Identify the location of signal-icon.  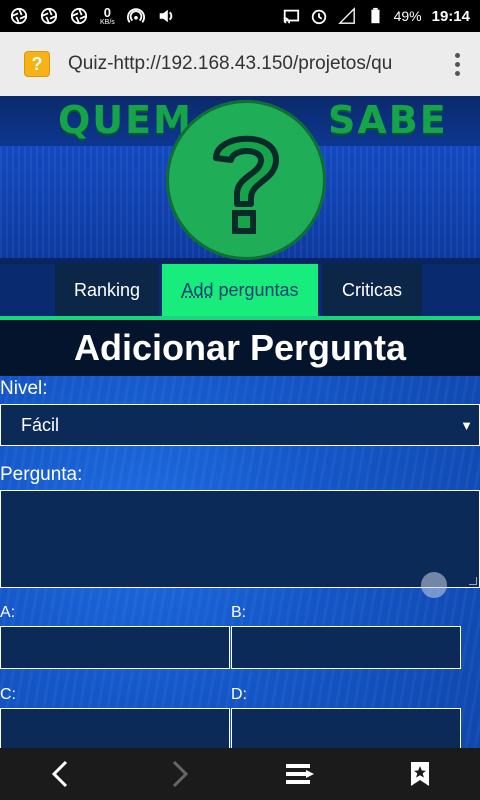
(346, 15).